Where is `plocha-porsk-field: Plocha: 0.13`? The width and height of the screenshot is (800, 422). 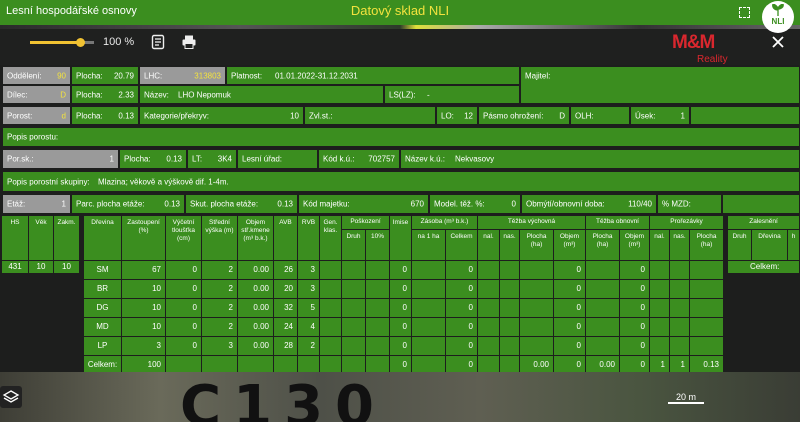 plocha-porsk-field: Plocha: 0.13 is located at coordinates (153, 159).